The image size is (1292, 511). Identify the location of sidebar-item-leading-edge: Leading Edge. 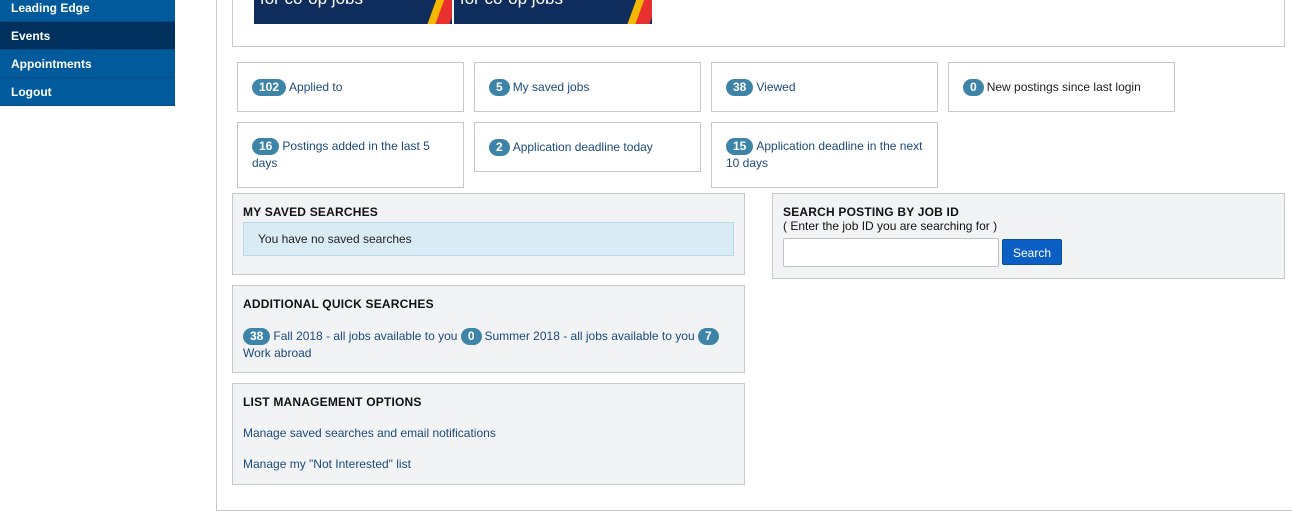
(87, 11).